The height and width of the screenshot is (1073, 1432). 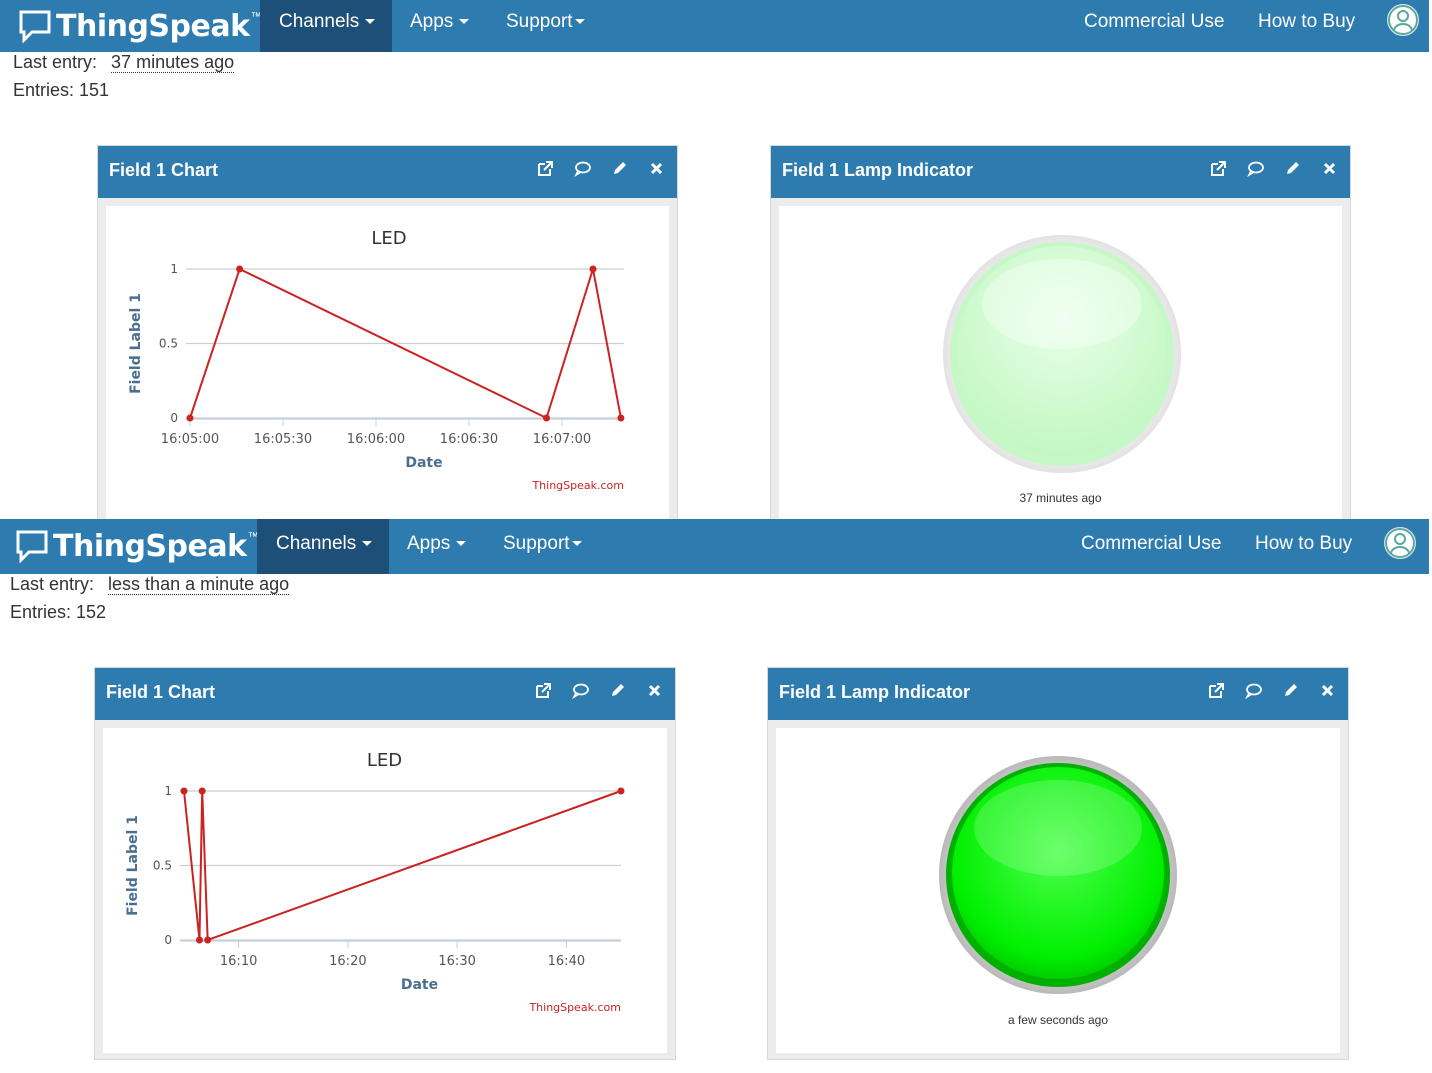 I want to click on x-tick-label: 16:20, so click(x=347, y=961).